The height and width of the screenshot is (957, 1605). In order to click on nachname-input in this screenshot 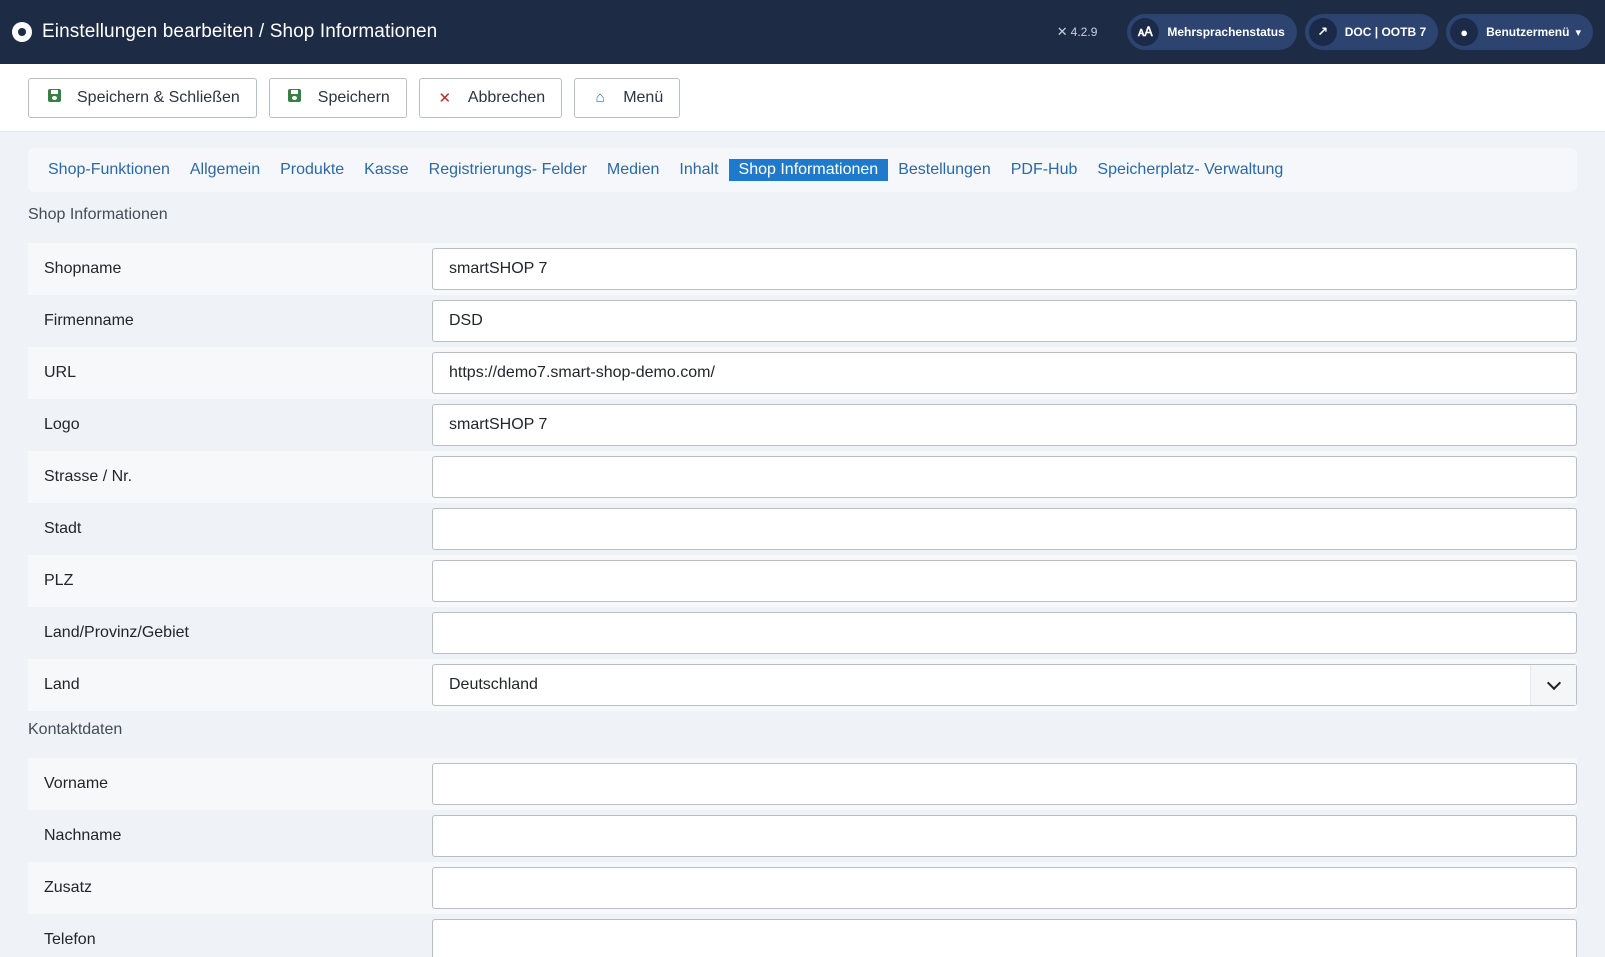, I will do `click(1004, 836)`.